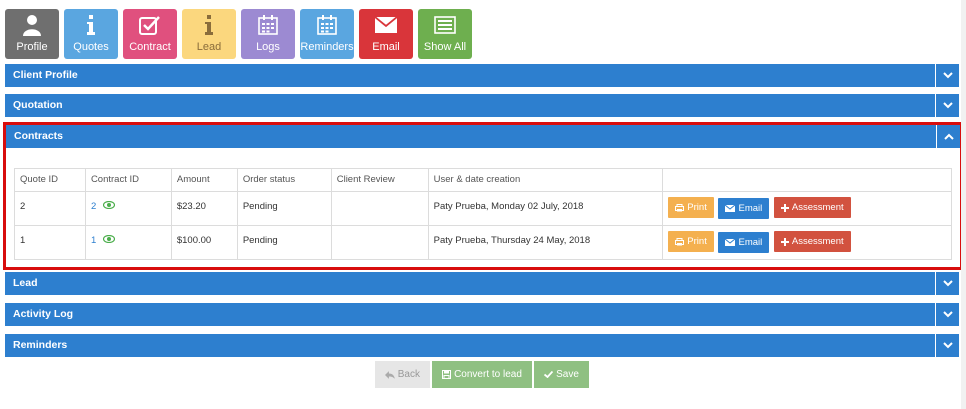 The height and width of the screenshot is (409, 966). I want to click on contract-id-cell: 2, so click(128, 208).